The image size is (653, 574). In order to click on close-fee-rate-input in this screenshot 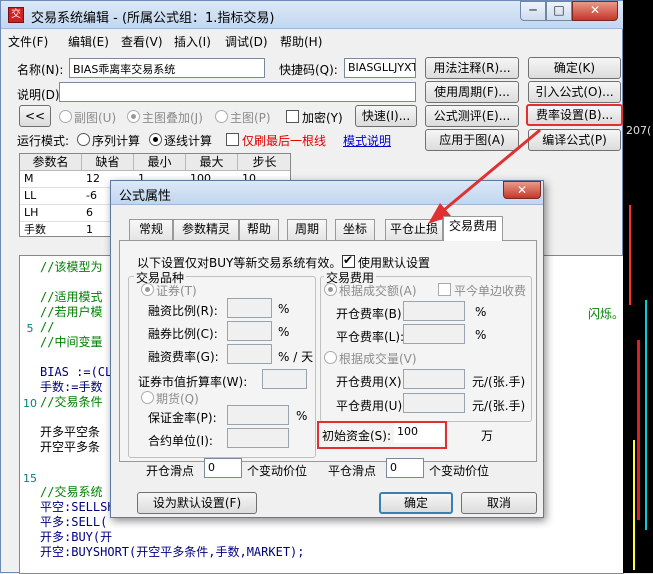, I will do `click(434, 334)`.